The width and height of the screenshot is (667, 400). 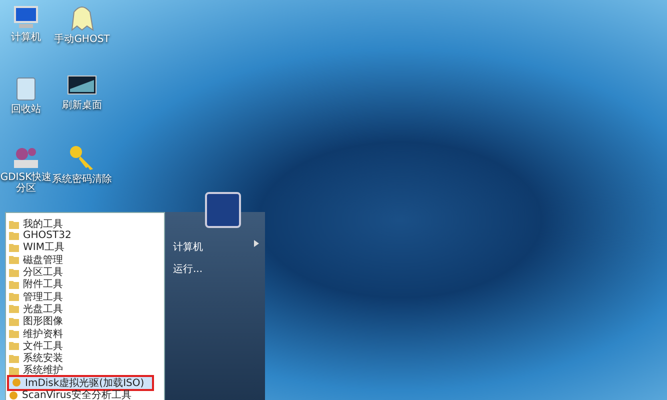 What do you see at coordinates (79, 321) in the screenshot?
I see `program-item: 图形图像` at bounding box center [79, 321].